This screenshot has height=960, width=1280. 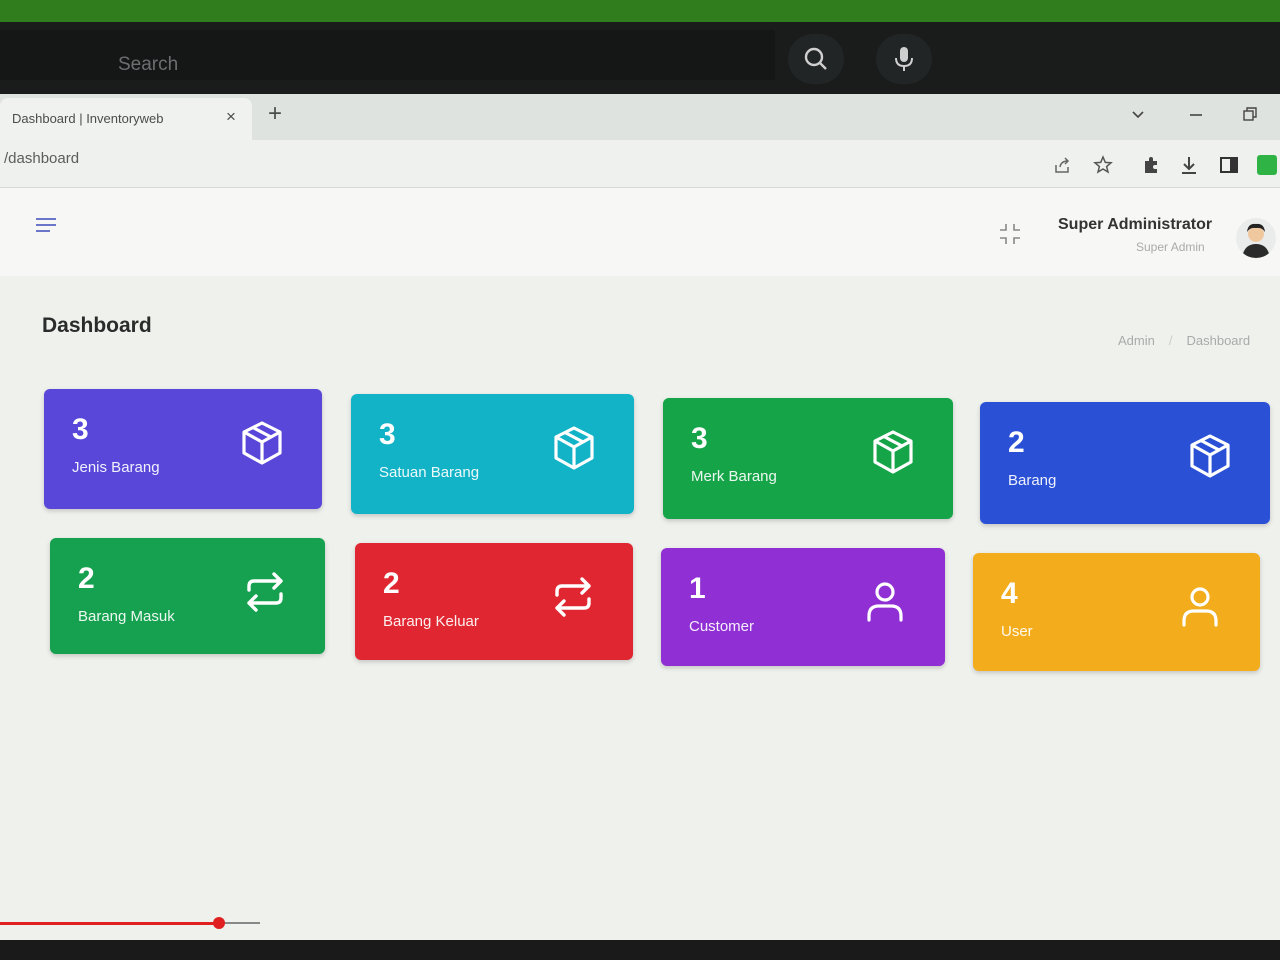 What do you see at coordinates (97, 325) in the screenshot?
I see `page-title: Dashboard` at bounding box center [97, 325].